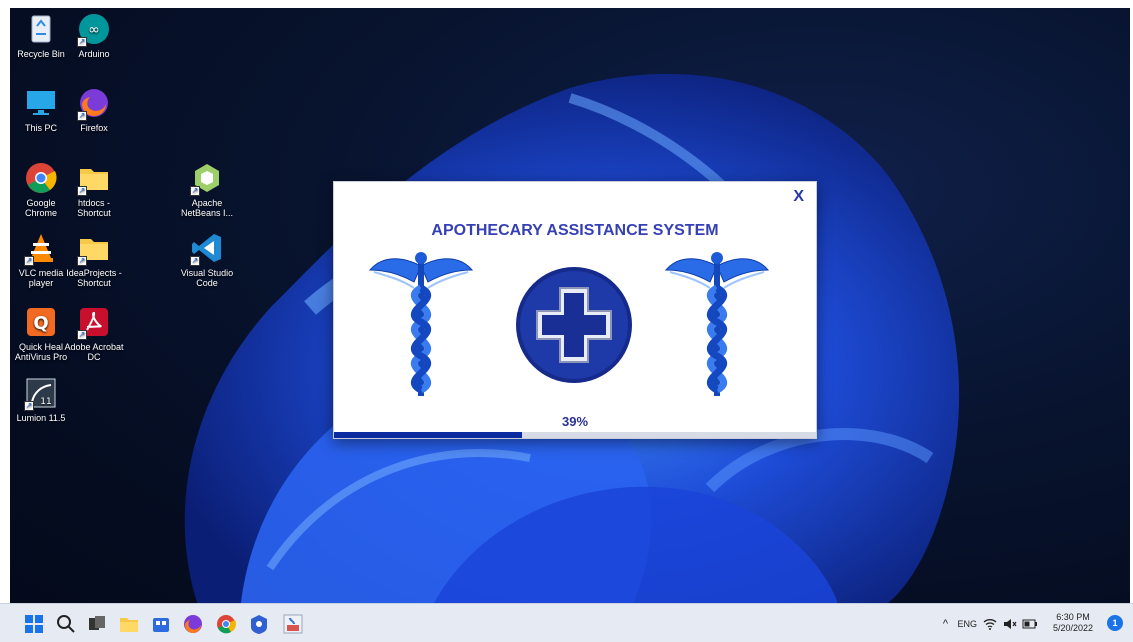  Describe the element at coordinates (566, 622) in the screenshot. I see `taskbar: ^ ENG 6:30 PM 5/20/2022 1` at that location.